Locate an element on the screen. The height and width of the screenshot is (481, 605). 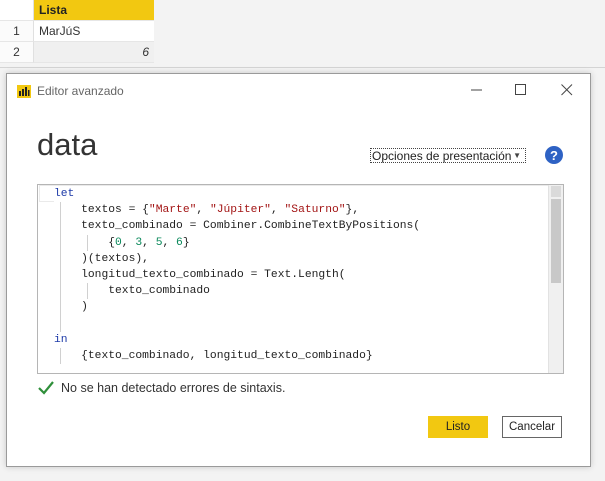
string-literal: "Marte" is located at coordinates (172, 210).